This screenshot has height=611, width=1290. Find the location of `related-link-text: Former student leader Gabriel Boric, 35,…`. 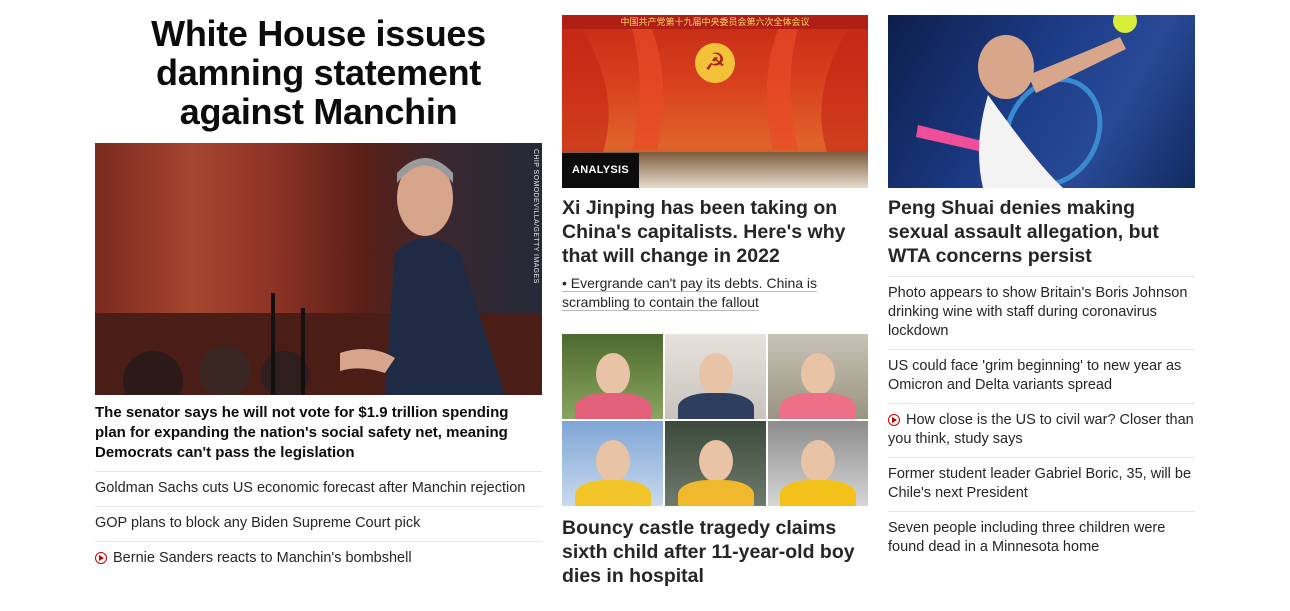

related-link-text: Former student leader Gabriel Boric, 35,… is located at coordinates (1040, 483).